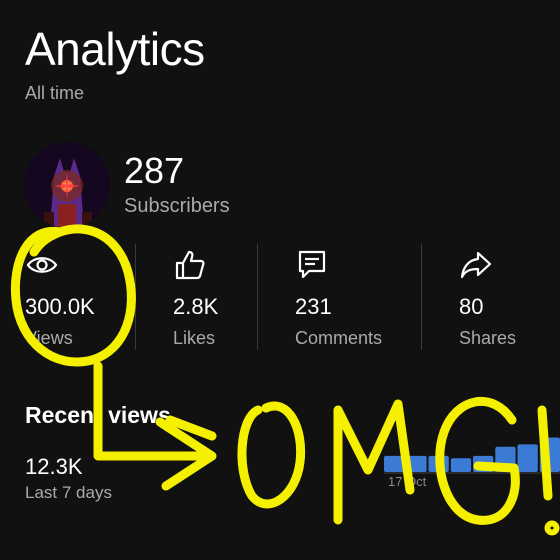 This screenshot has width=560, height=560. What do you see at coordinates (54, 466) in the screenshot?
I see `recent-views-value: 12.3K` at bounding box center [54, 466].